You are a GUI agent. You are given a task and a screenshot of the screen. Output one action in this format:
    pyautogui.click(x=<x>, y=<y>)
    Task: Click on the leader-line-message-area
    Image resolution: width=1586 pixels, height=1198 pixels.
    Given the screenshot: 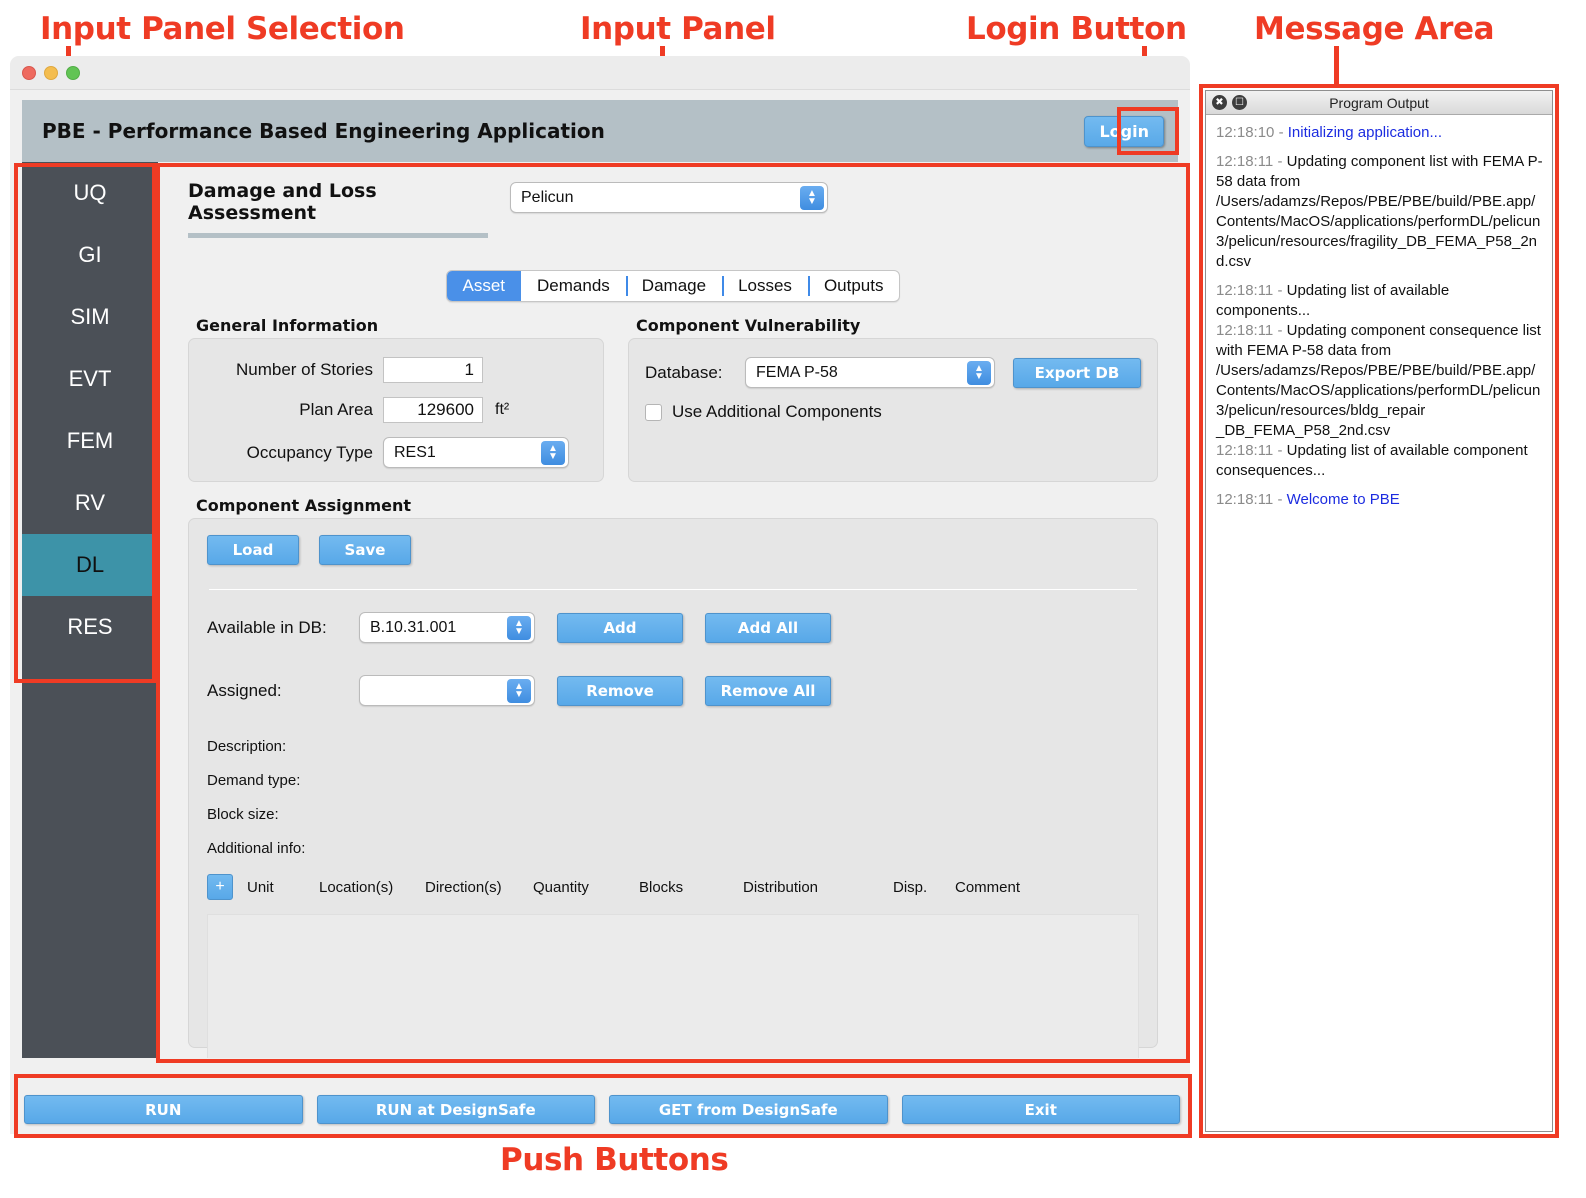 What is the action you would take?
    pyautogui.click(x=1336, y=67)
    